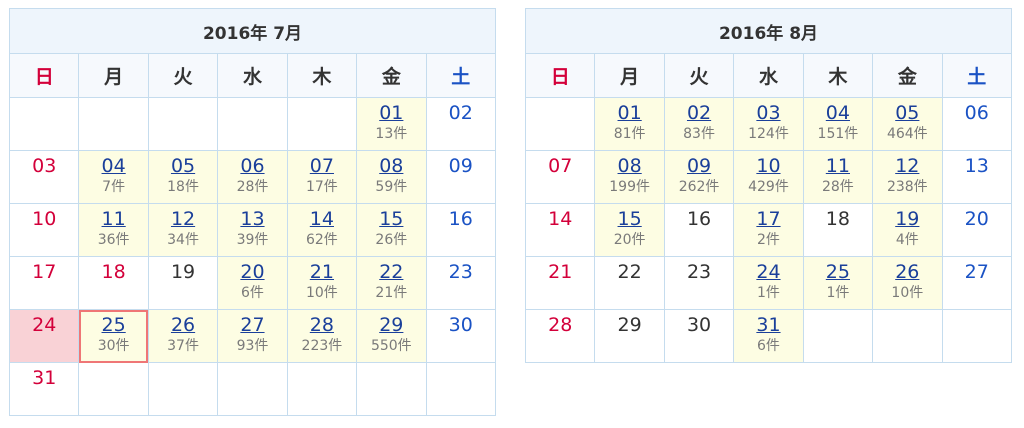  I want to click on day-cell: 28 223件, so click(322, 336).